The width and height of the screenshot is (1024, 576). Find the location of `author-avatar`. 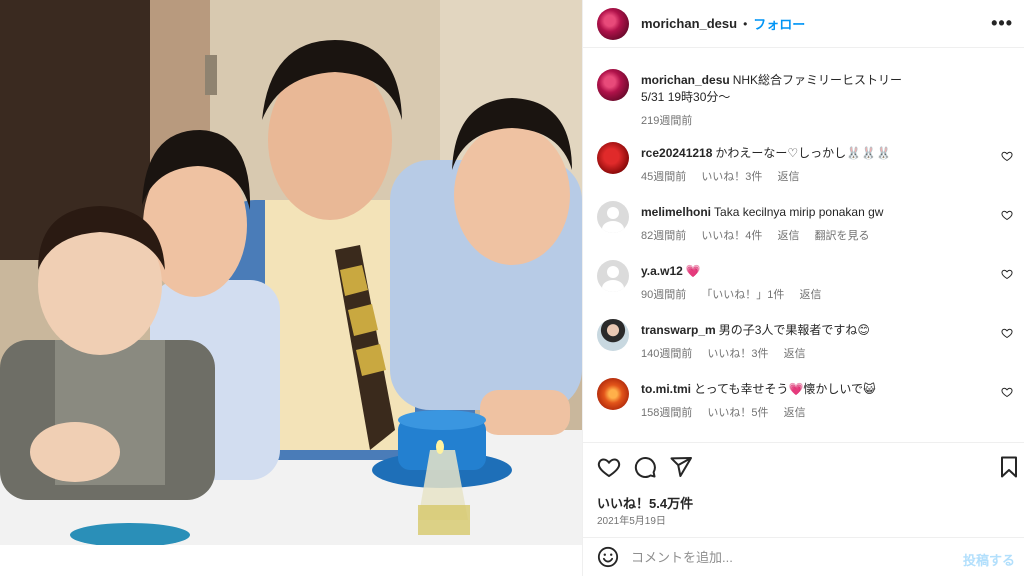

author-avatar is located at coordinates (613, 23).